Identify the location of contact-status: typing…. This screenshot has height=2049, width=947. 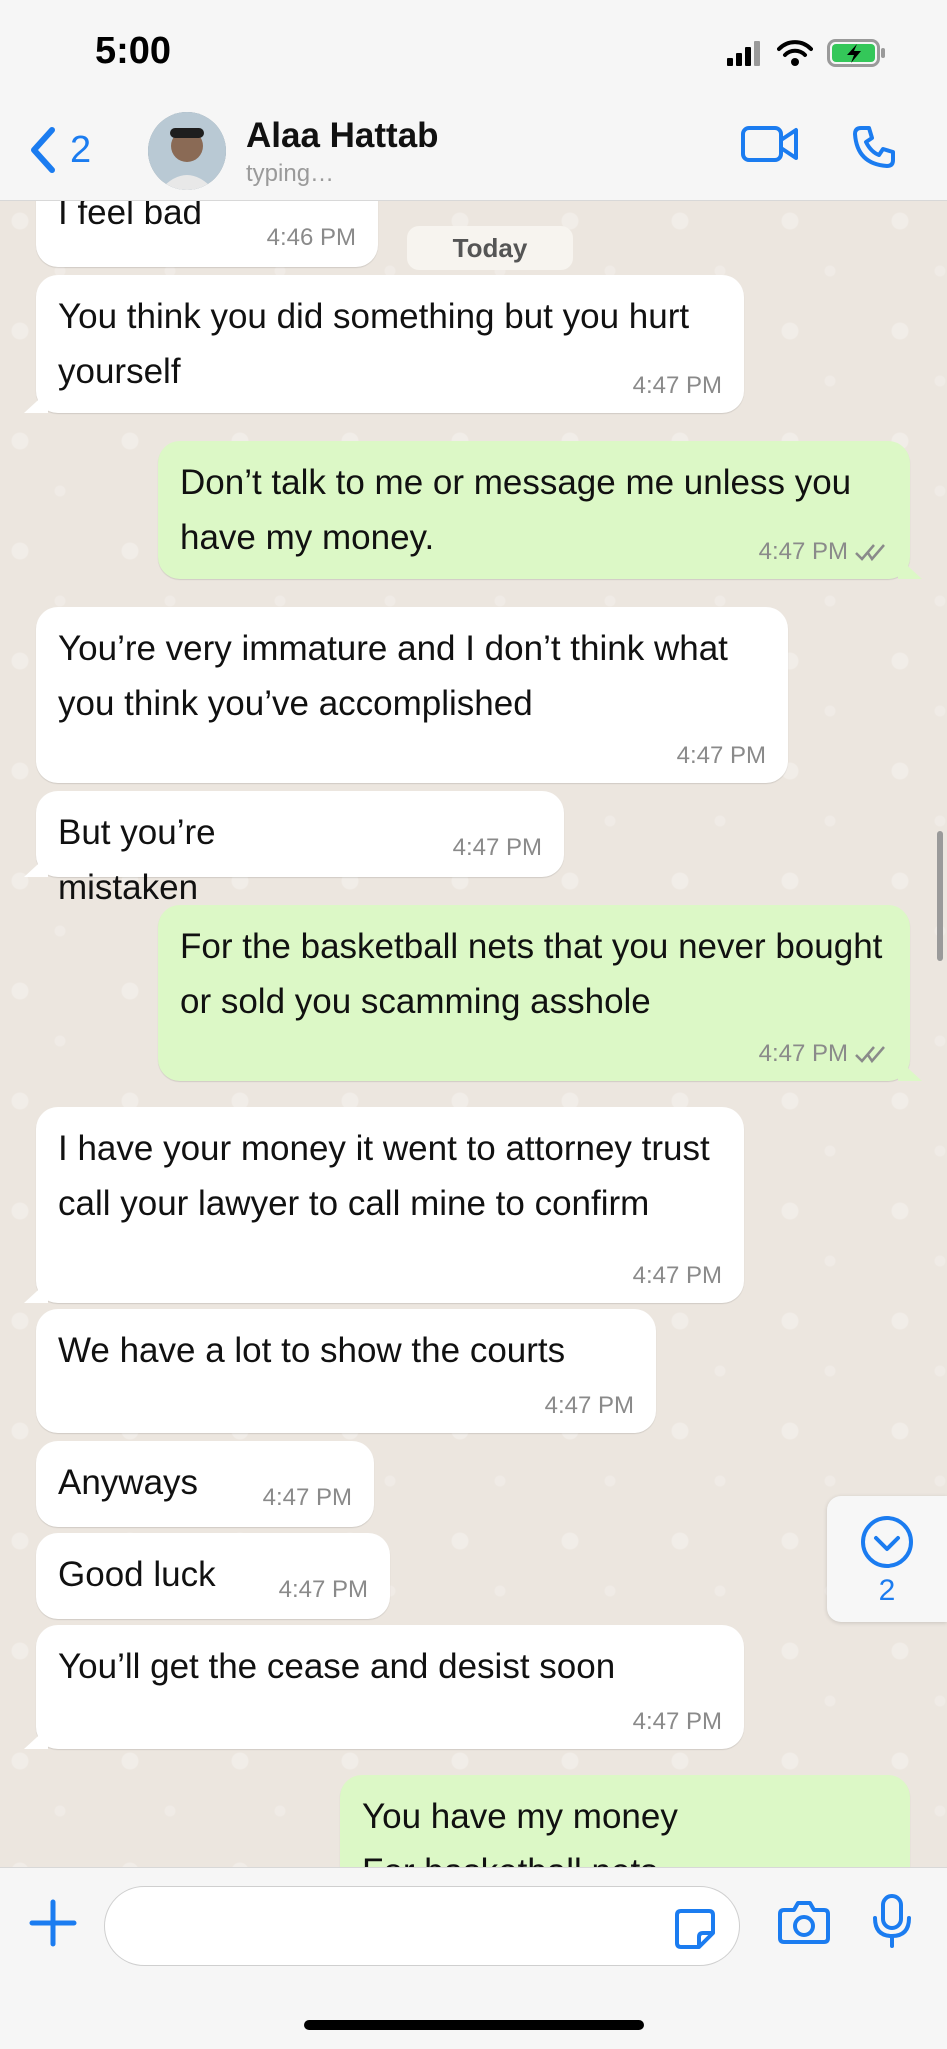
(290, 173).